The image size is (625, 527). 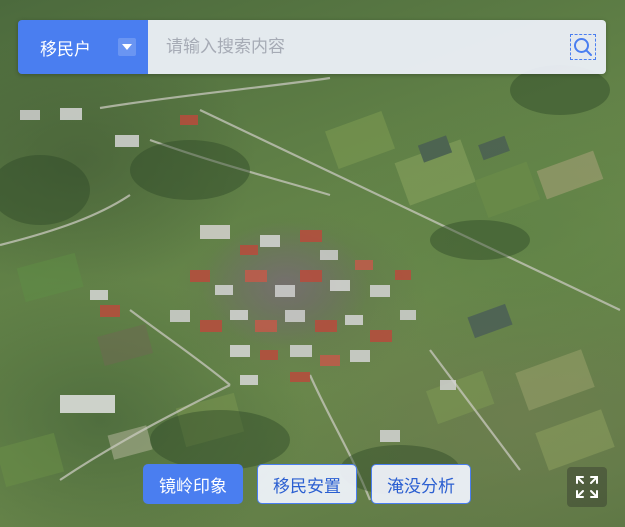 What do you see at coordinates (421, 484) in the screenshot?
I see `inundation-analysis-button: 淹没分析` at bounding box center [421, 484].